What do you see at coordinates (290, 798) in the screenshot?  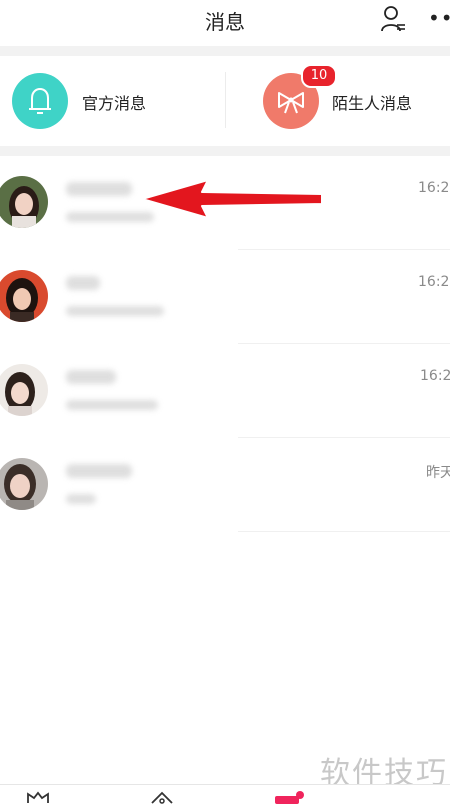 I see `nav-messages-icon` at bounding box center [290, 798].